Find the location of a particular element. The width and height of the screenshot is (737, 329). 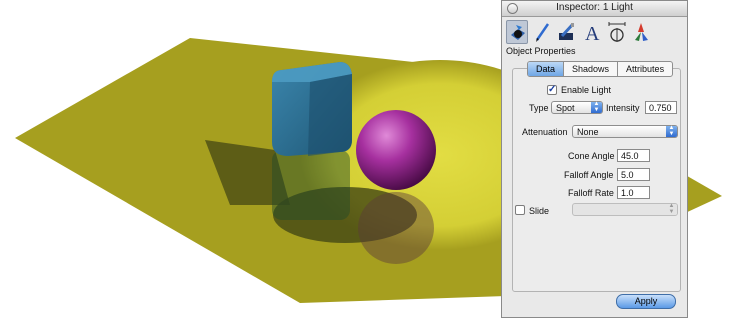

geometry-icon is located at coordinates (517, 32).